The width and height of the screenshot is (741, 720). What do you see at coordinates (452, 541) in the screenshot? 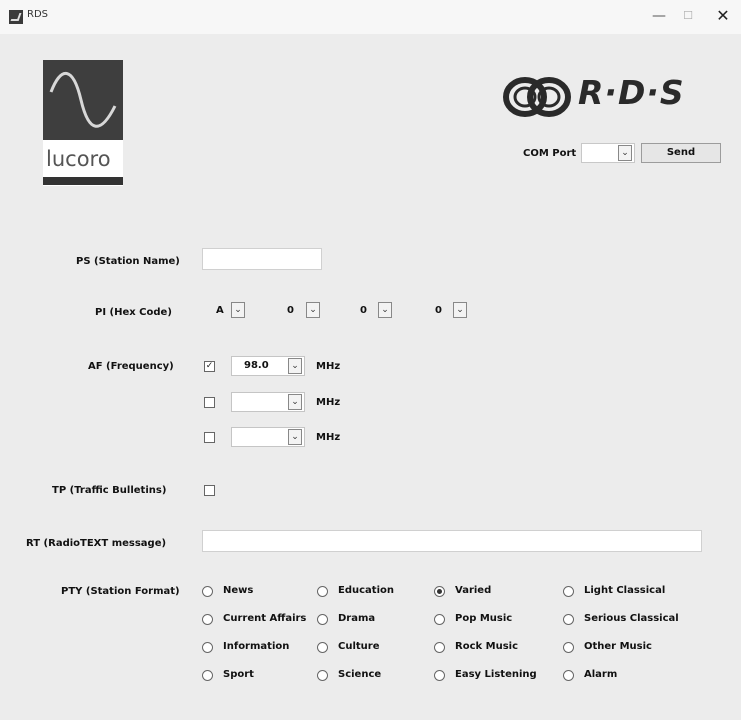
I see `rt-input` at bounding box center [452, 541].